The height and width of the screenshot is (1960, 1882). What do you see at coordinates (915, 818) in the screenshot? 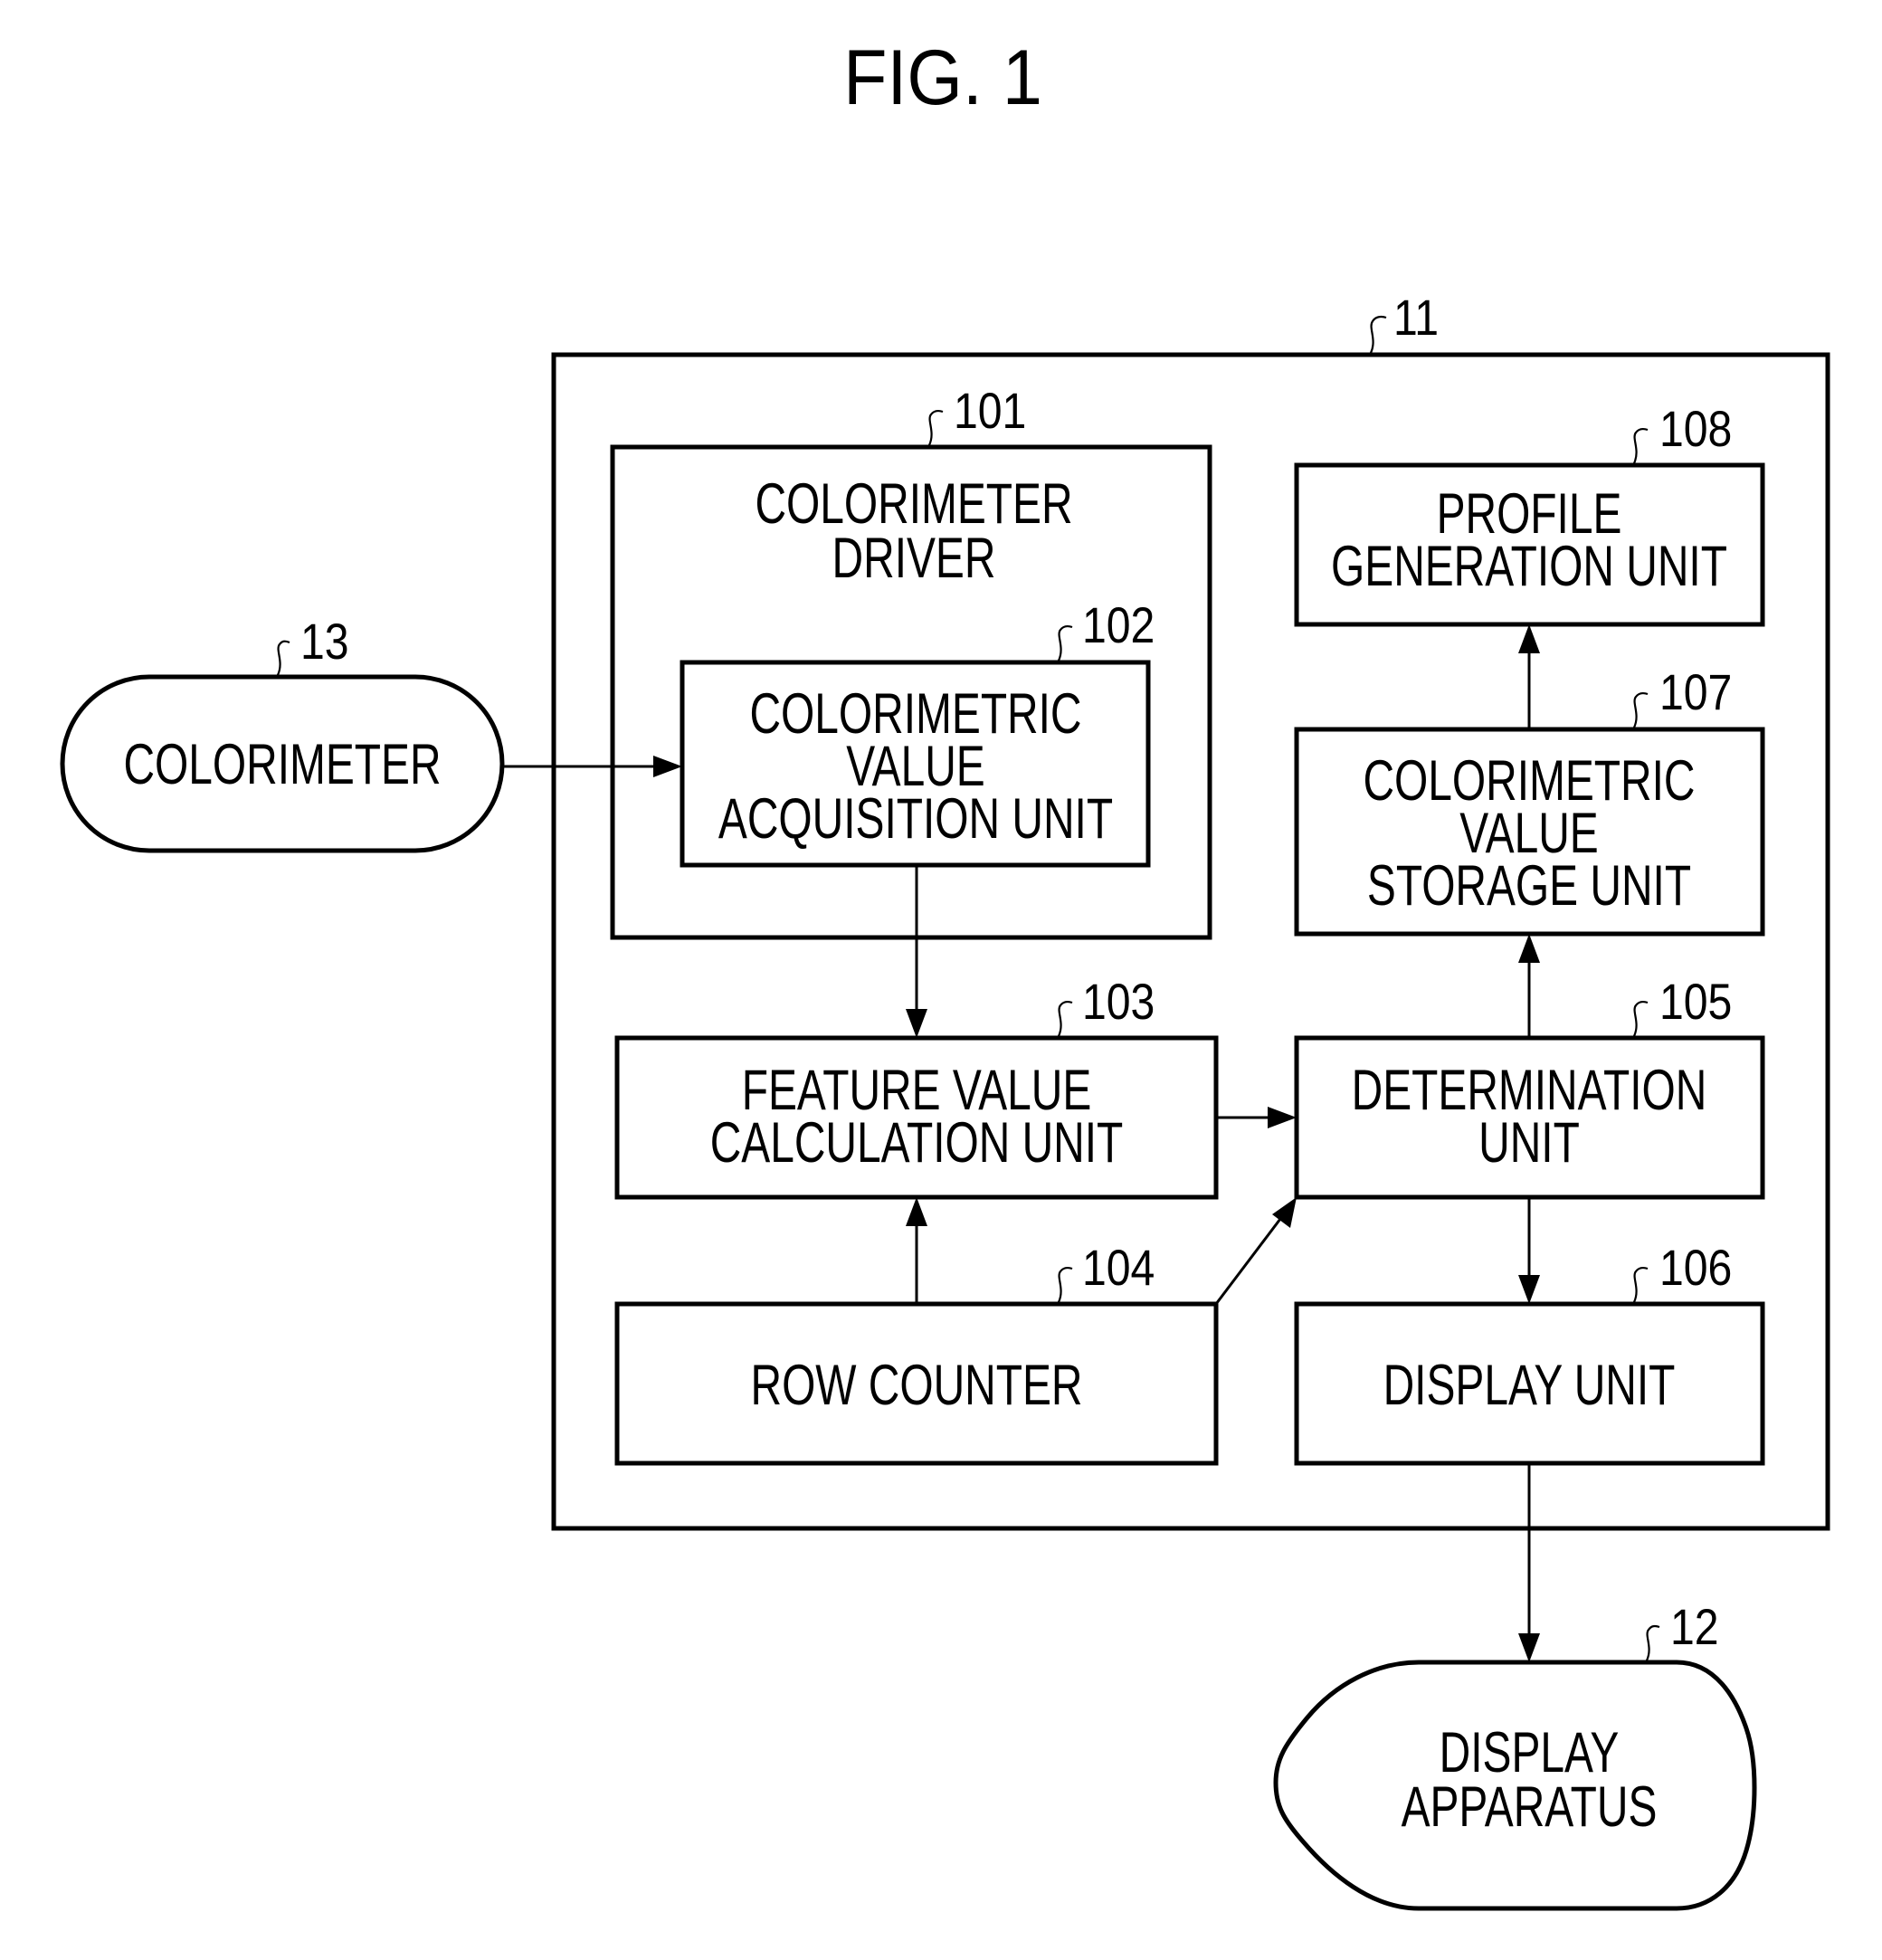
I see `acquisition-unit-label-line3: ACQUISITION UNIT` at bounding box center [915, 818].